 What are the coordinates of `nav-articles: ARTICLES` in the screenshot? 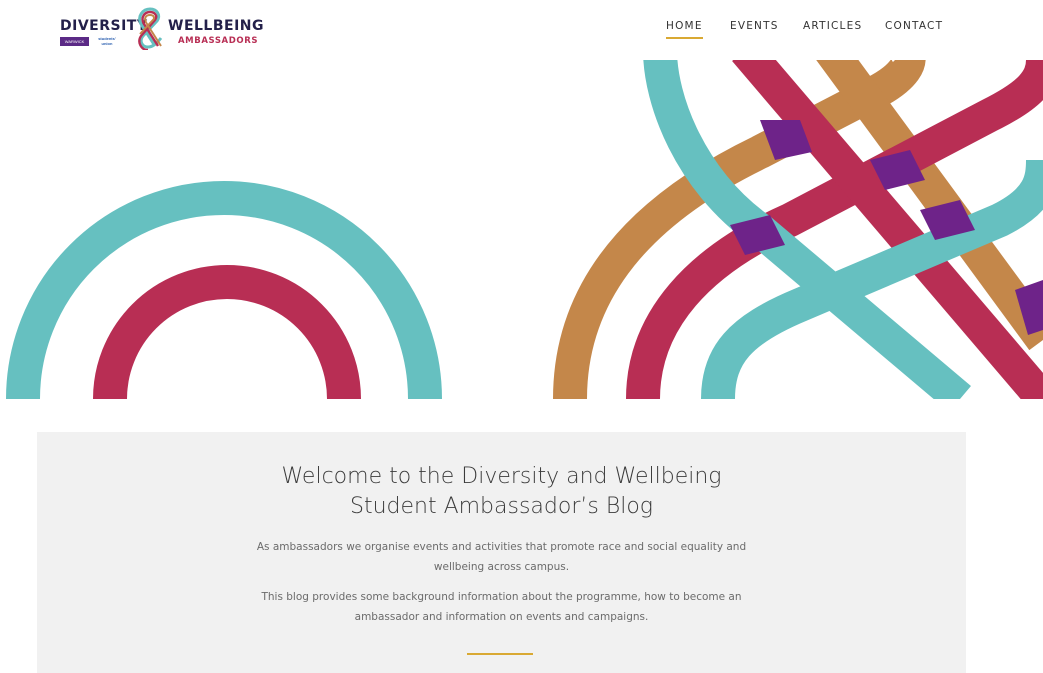 It's located at (832, 26).